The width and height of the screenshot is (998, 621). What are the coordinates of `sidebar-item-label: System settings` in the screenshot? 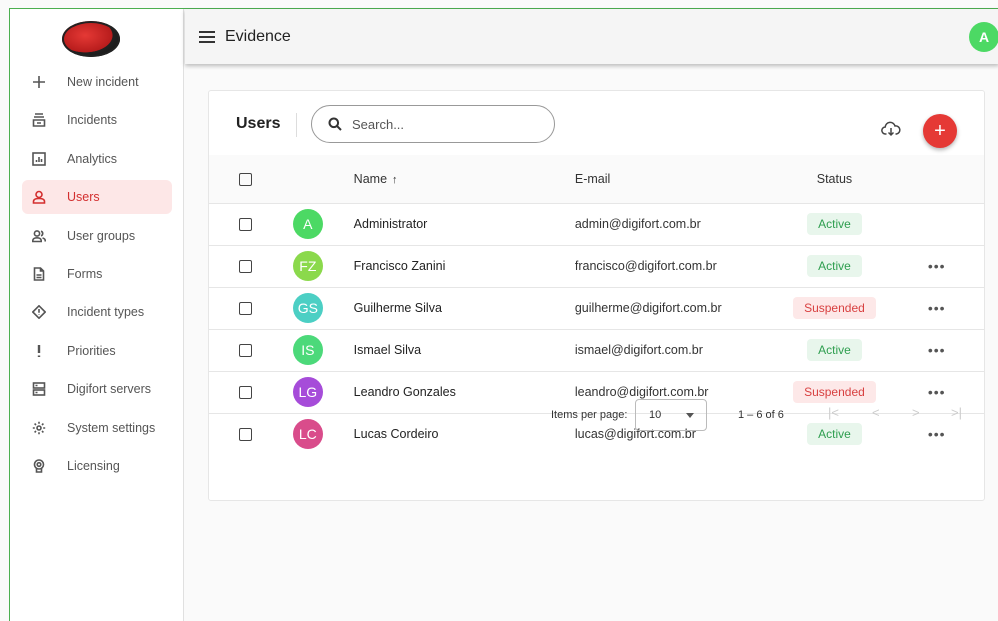 It's located at (111, 427).